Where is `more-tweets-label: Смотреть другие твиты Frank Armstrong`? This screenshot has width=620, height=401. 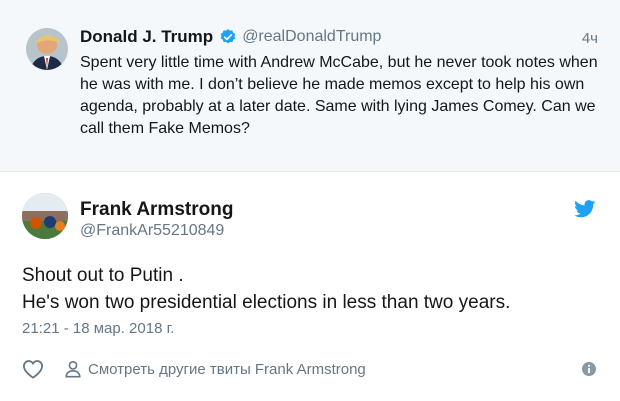 more-tweets-label: Смотреть другие твиты Frank Armstrong is located at coordinates (227, 369).